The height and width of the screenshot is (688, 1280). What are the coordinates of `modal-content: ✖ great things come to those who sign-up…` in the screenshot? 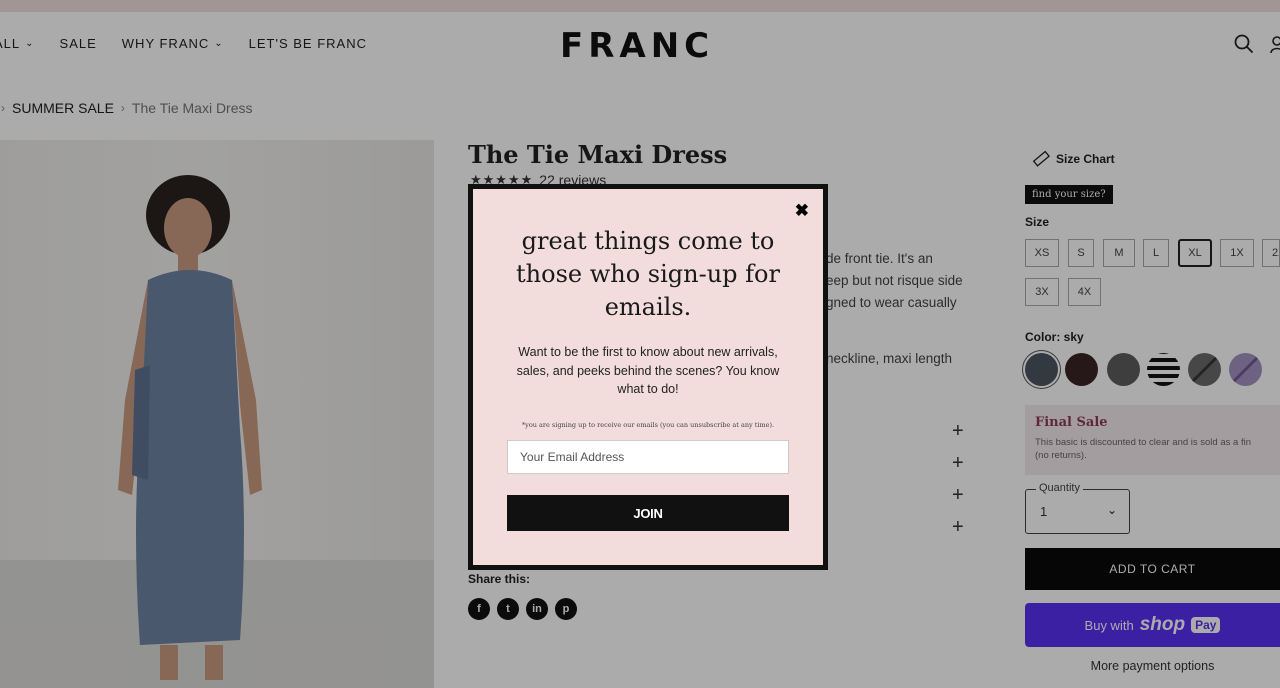 It's located at (648, 377).